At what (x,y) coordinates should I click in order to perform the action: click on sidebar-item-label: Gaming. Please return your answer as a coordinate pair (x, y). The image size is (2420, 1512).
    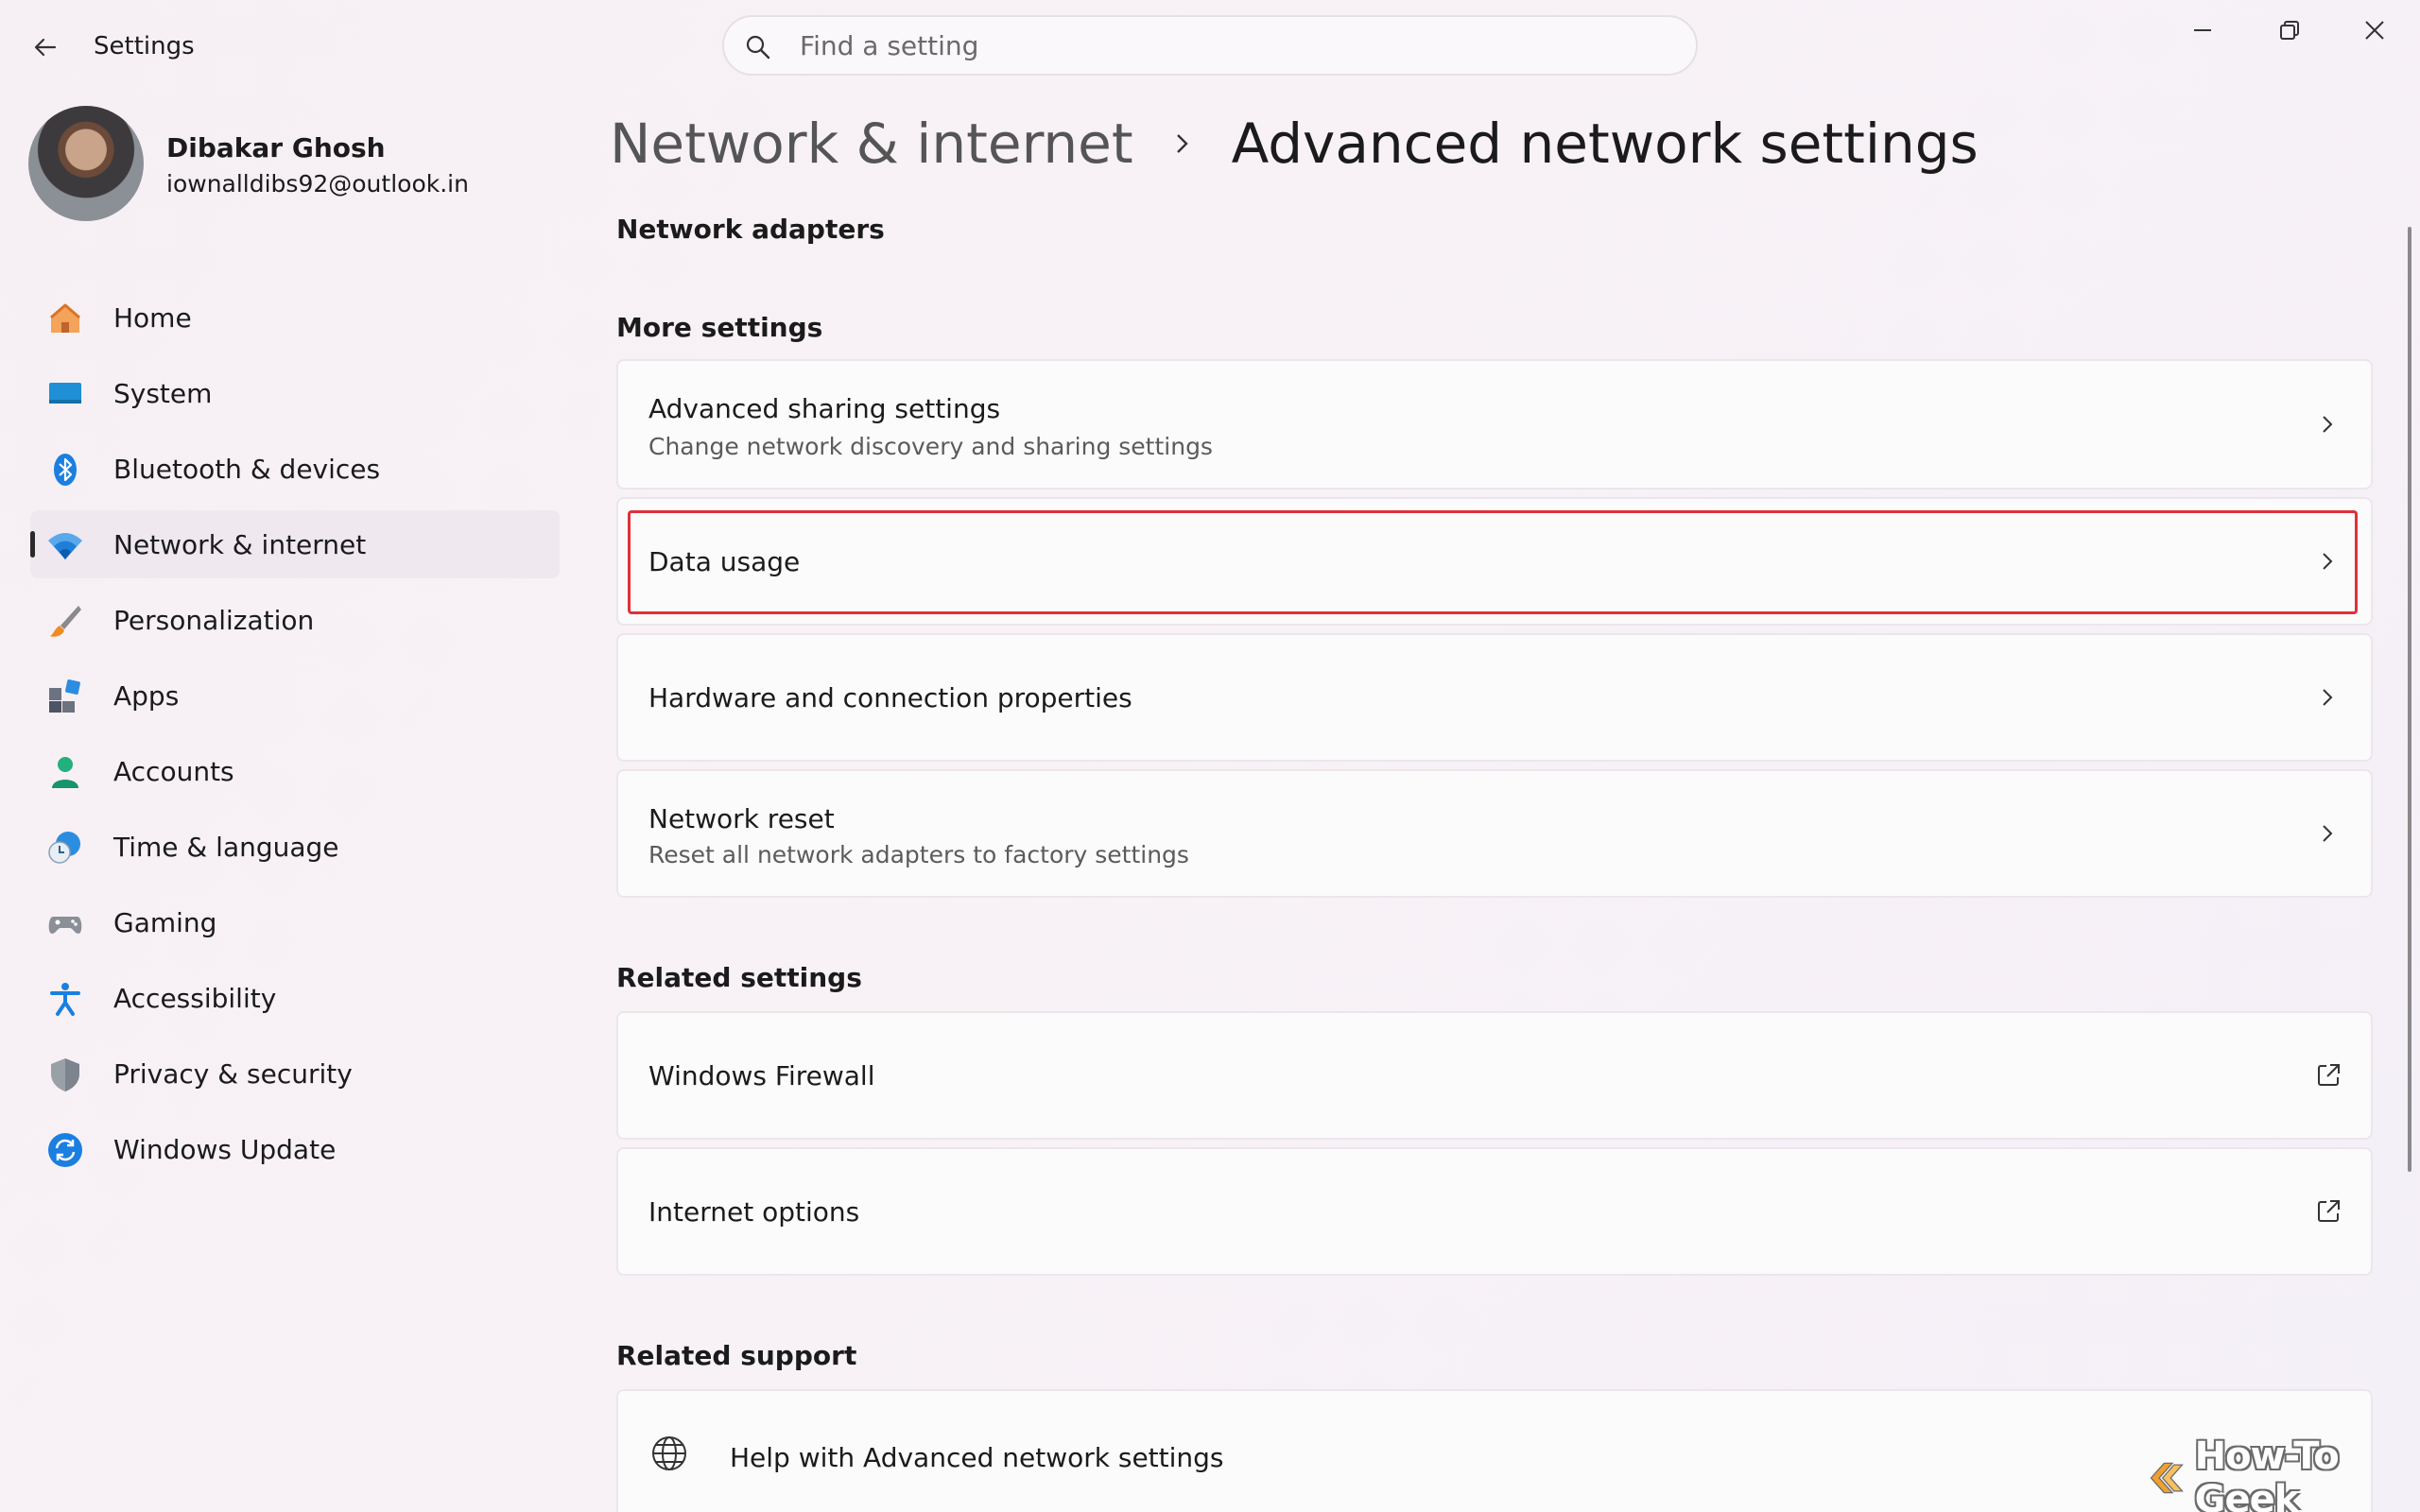
    Looking at the image, I should click on (165, 922).